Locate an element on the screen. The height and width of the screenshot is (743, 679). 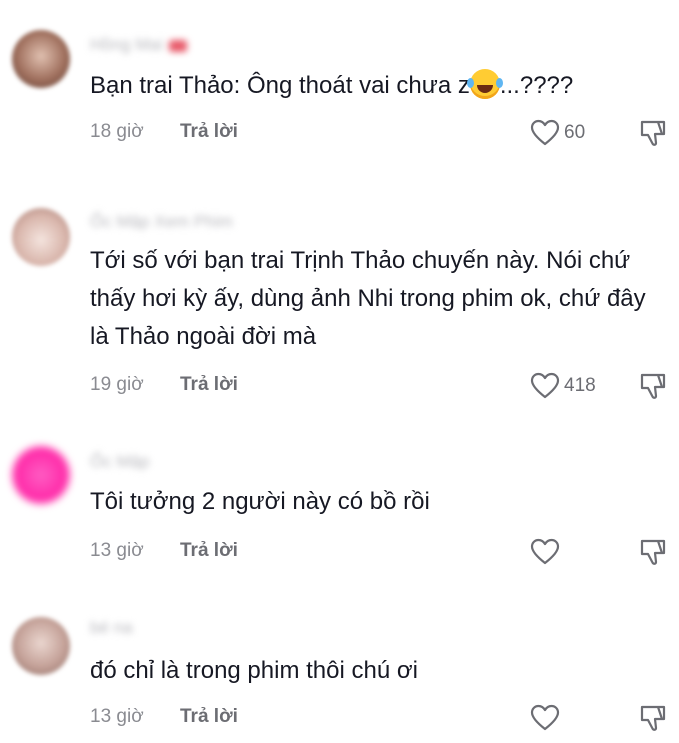
like-button: 418 is located at coordinates (563, 386).